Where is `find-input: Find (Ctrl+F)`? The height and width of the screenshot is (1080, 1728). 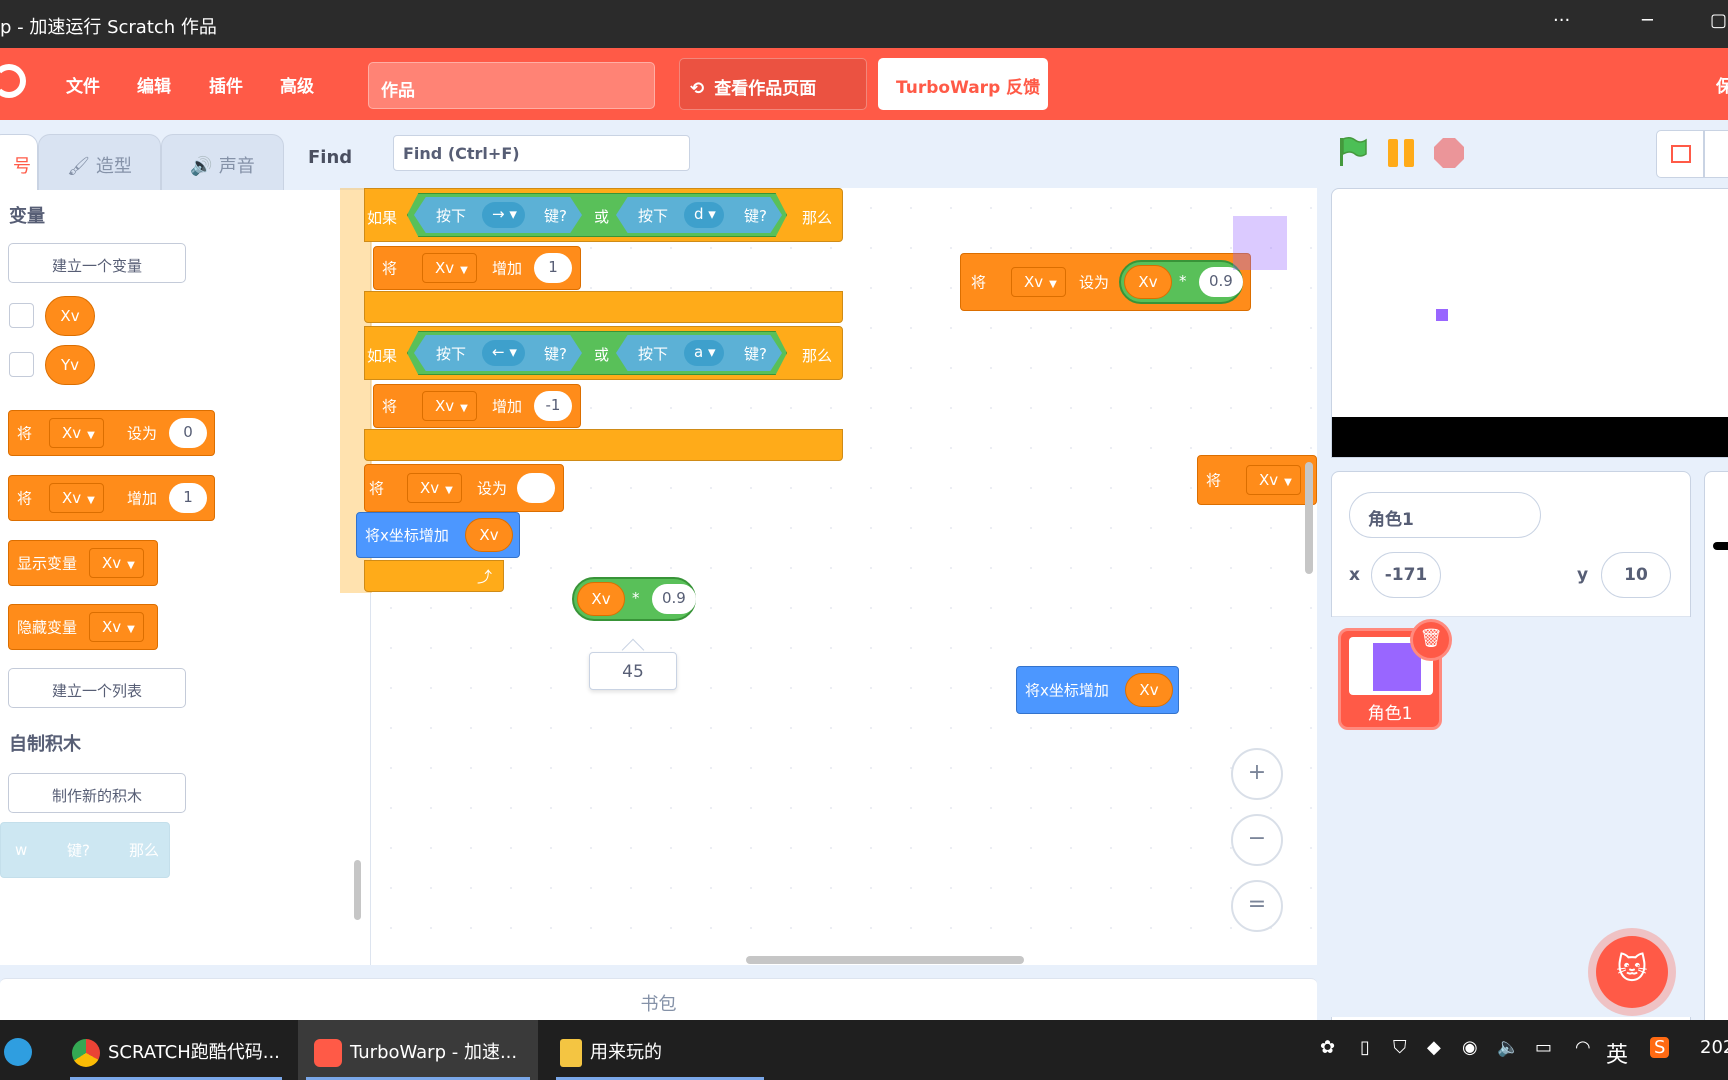 find-input: Find (Ctrl+F) is located at coordinates (541, 153).